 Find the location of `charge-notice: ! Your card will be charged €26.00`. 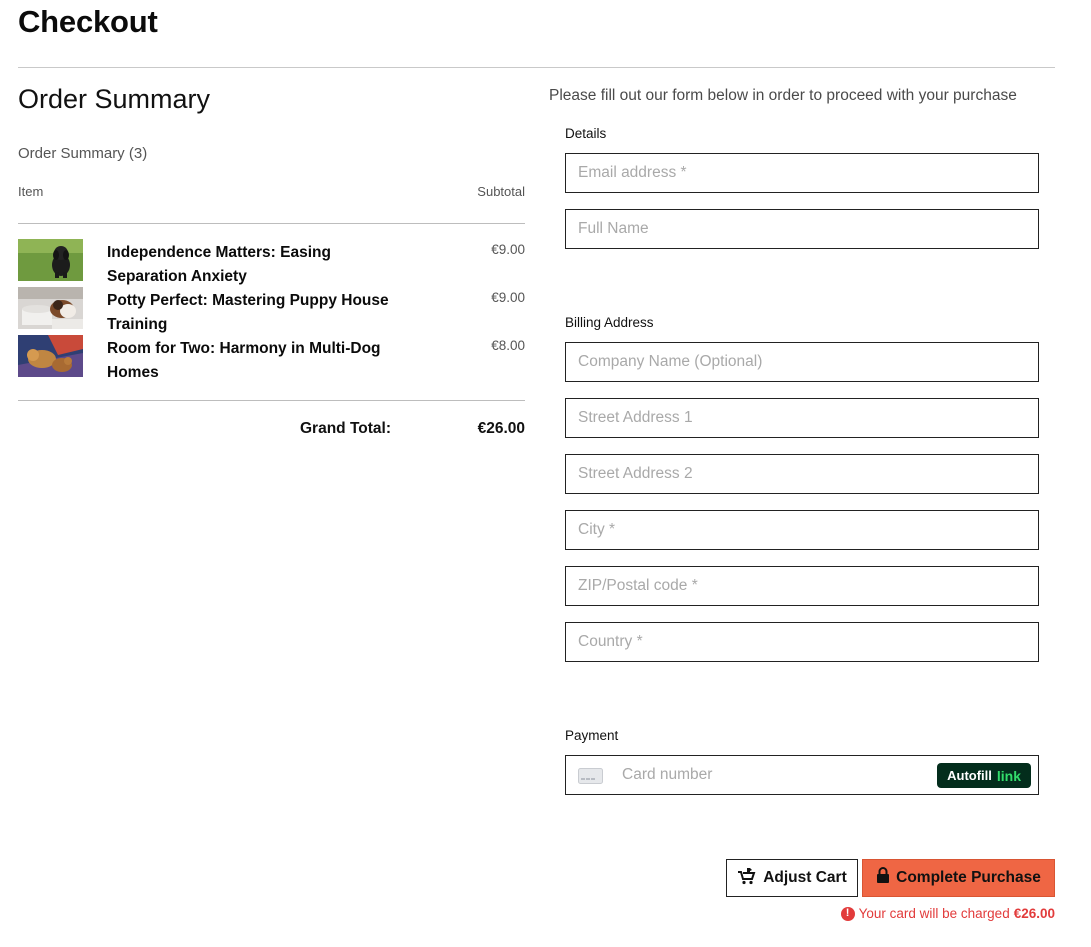

charge-notice: ! Your card will be charged €26.00 is located at coordinates (947, 913).